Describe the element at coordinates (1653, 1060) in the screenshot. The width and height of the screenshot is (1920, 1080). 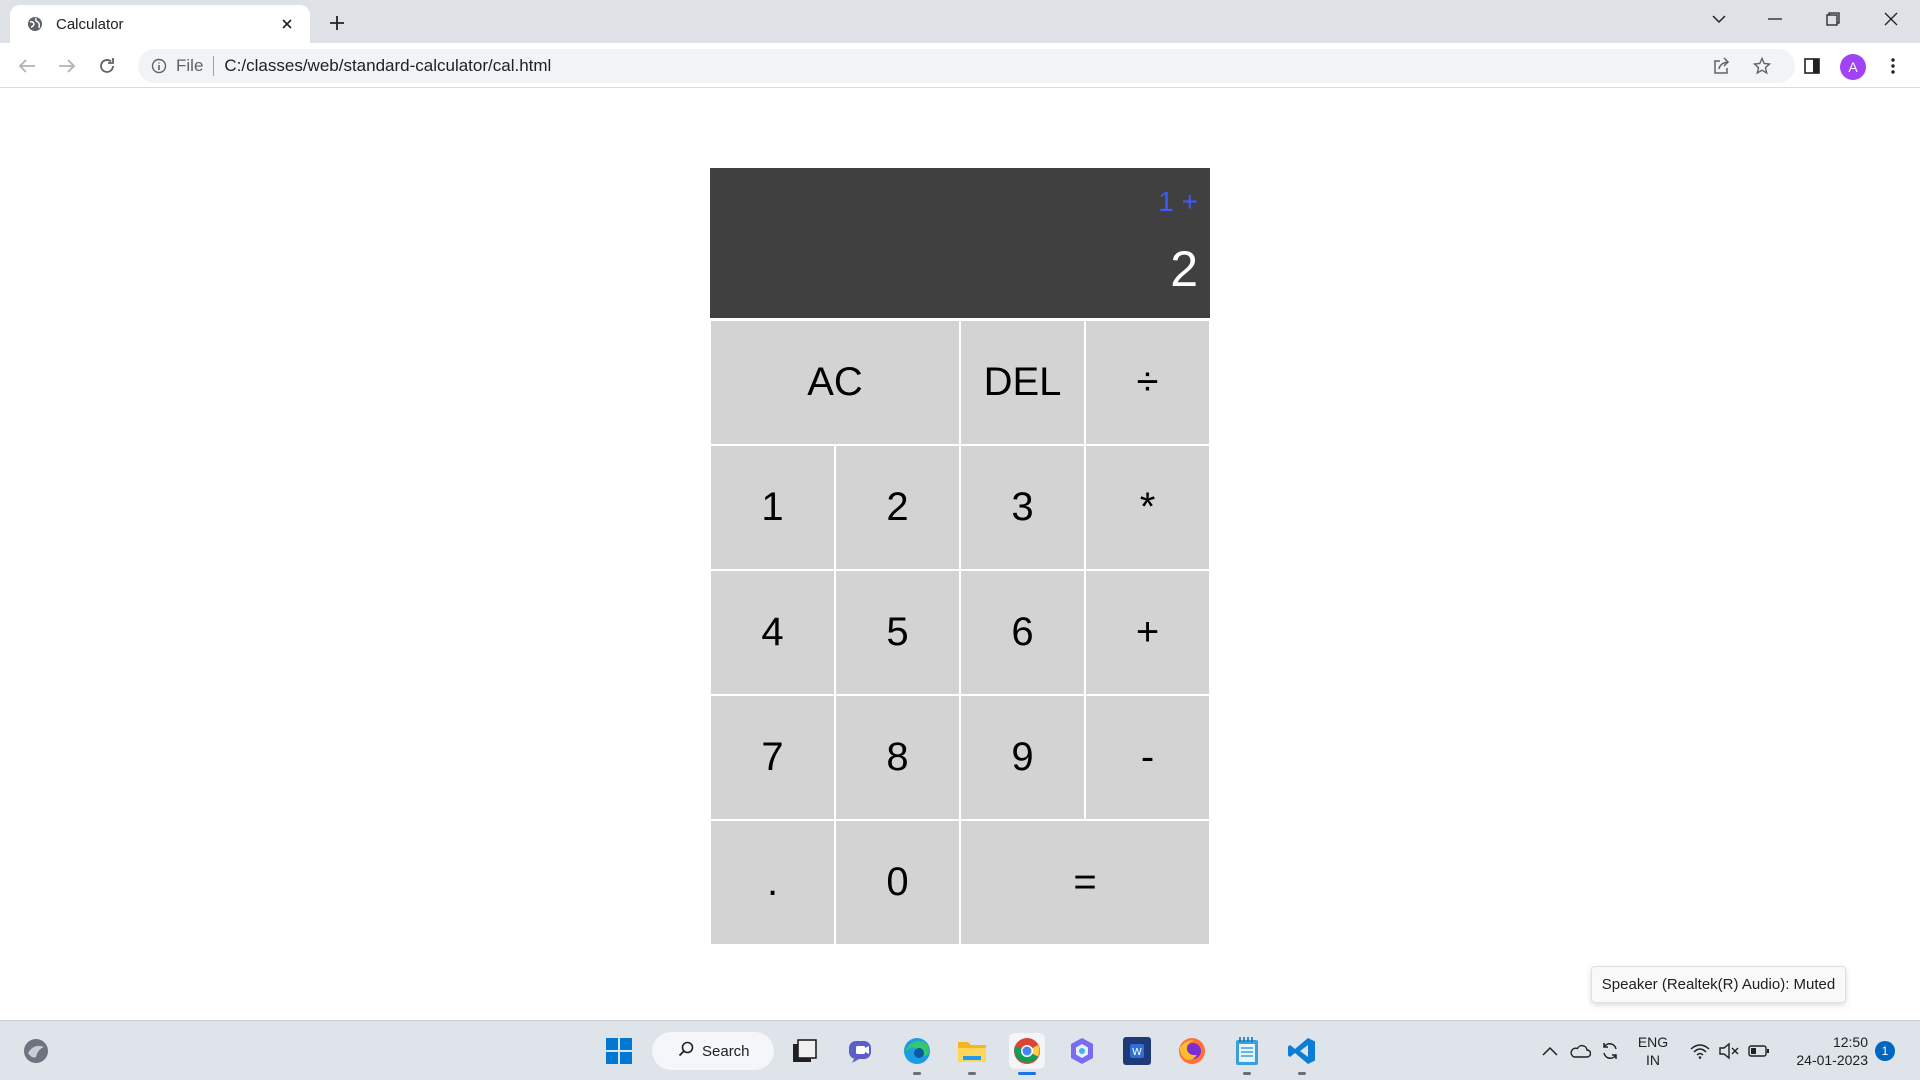
I see `region-code: IN` at that location.